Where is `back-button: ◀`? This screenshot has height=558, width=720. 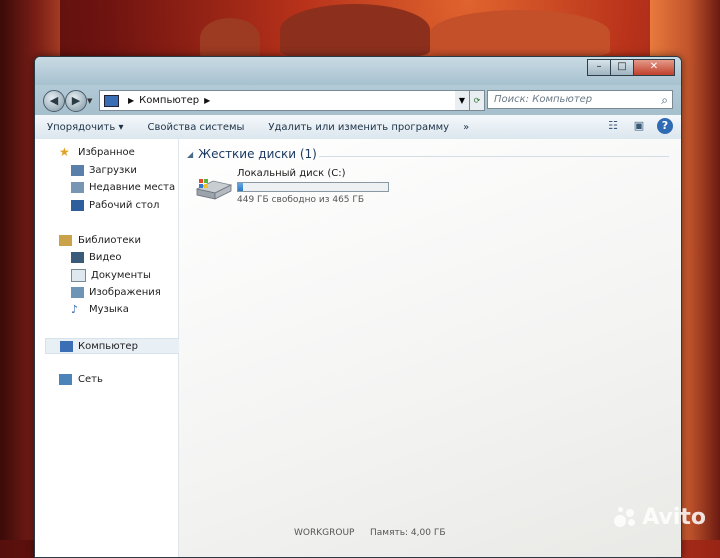
back-button: ◀ is located at coordinates (54, 101).